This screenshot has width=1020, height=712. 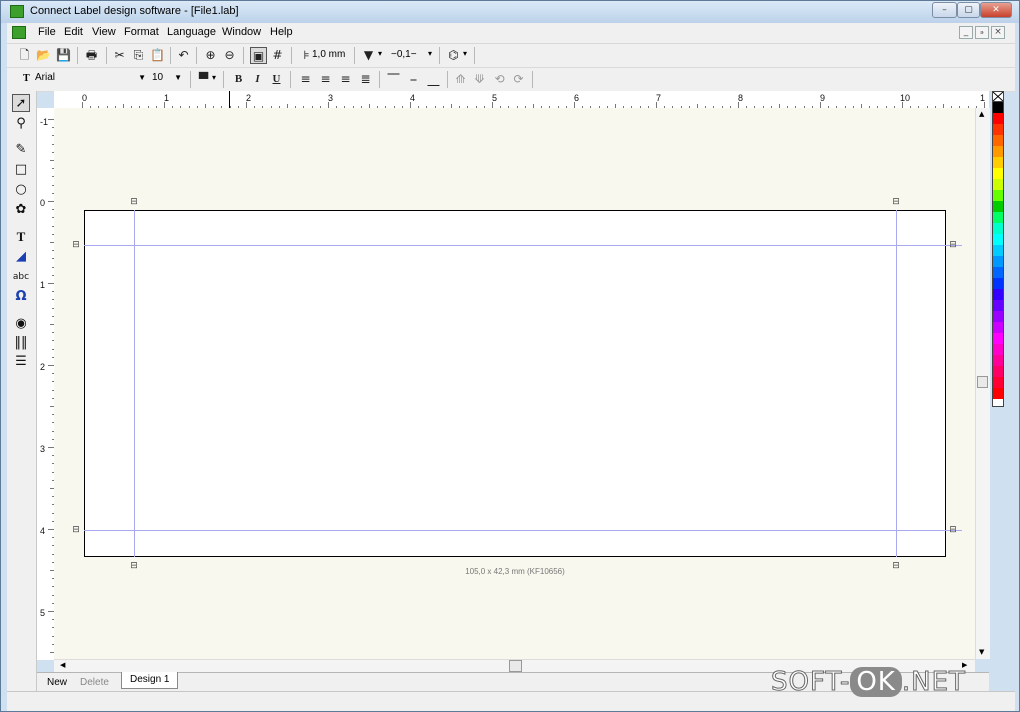 I want to click on print-icon: 🖶, so click(x=91, y=55).